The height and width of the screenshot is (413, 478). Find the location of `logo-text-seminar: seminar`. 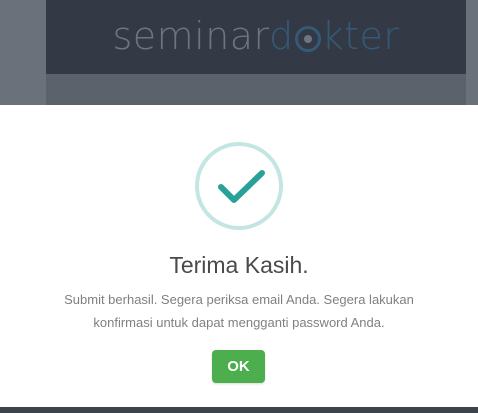

logo-text-seminar: seminar is located at coordinates (191, 36).